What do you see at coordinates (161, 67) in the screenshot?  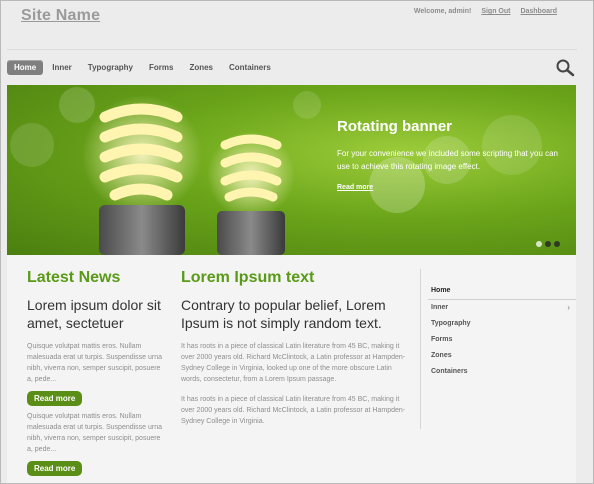 I see `nav-item-forms: Forms` at bounding box center [161, 67].